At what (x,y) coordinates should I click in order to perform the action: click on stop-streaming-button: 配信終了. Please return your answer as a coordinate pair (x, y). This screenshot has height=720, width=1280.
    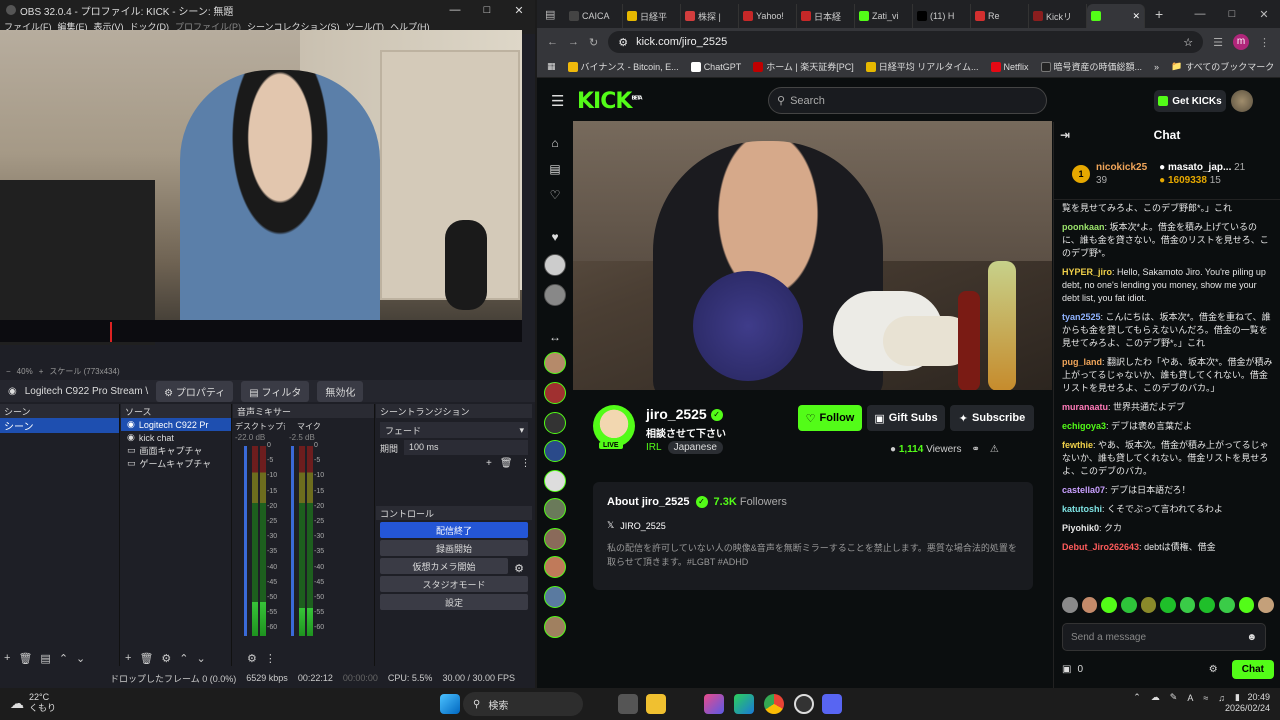
    Looking at the image, I should click on (454, 530).